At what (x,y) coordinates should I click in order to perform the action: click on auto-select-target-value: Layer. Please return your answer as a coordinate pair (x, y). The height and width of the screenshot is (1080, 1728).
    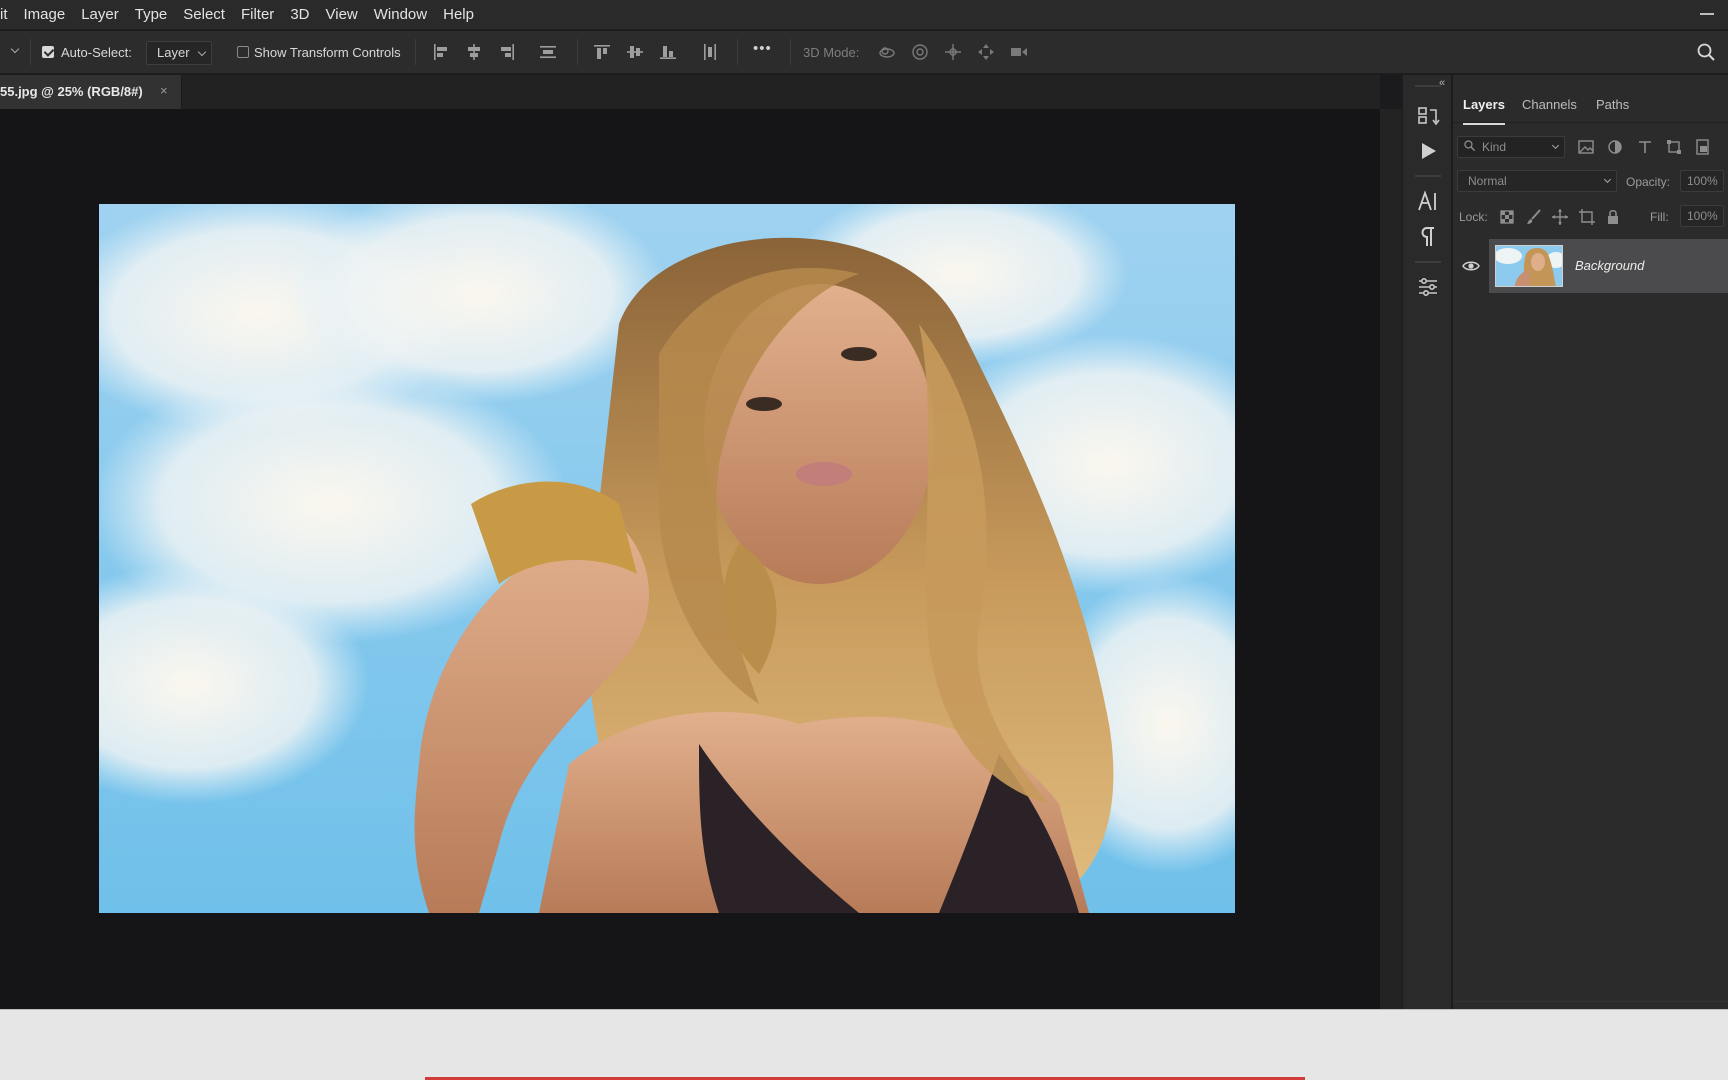
    Looking at the image, I should click on (173, 52).